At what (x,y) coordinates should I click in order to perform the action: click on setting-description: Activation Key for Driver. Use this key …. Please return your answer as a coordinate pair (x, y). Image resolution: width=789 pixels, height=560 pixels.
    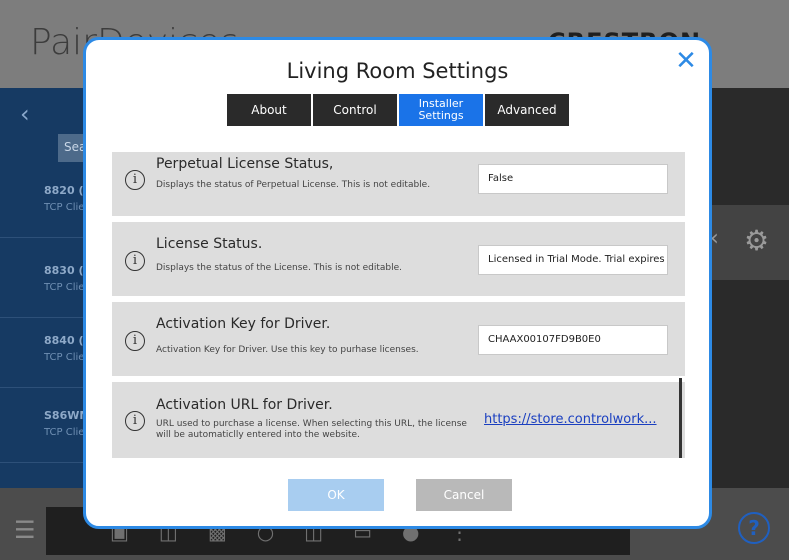
    Looking at the image, I should click on (287, 350).